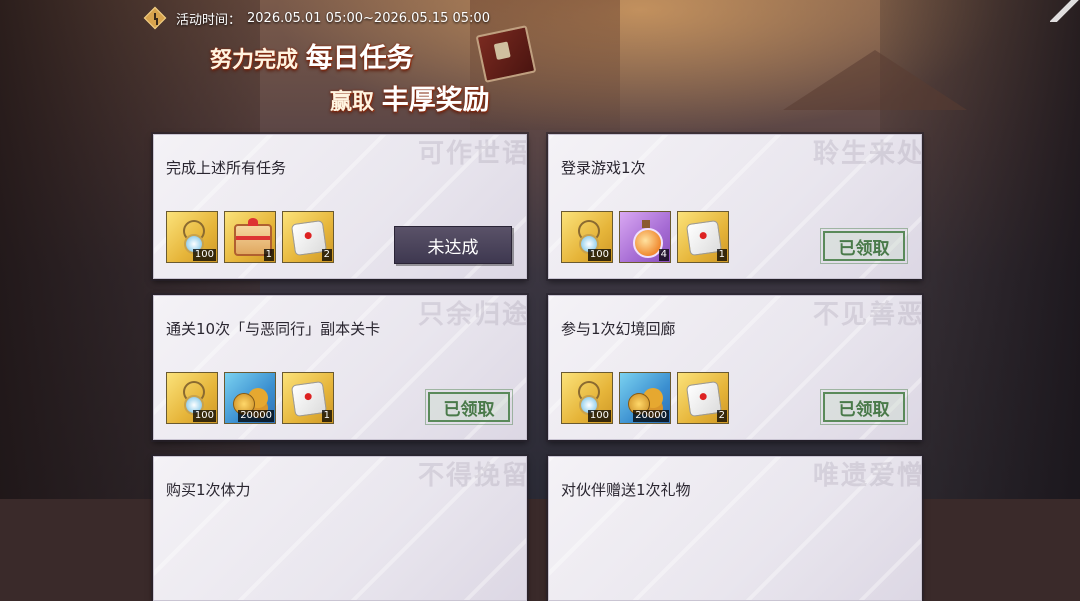 This screenshot has height=601, width=1080. I want to click on banner-line-2: 赢取 丰厚奖励, so click(410, 97).